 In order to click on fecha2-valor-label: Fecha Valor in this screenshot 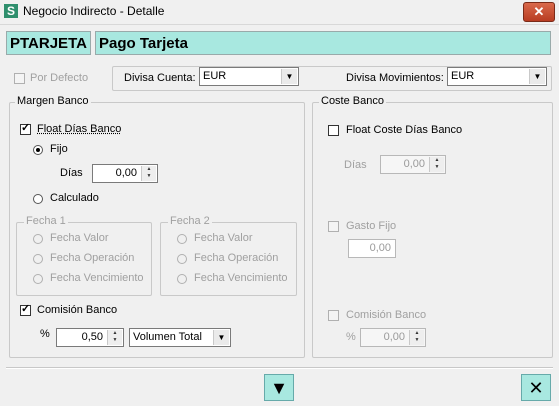, I will do `click(223, 238)`.